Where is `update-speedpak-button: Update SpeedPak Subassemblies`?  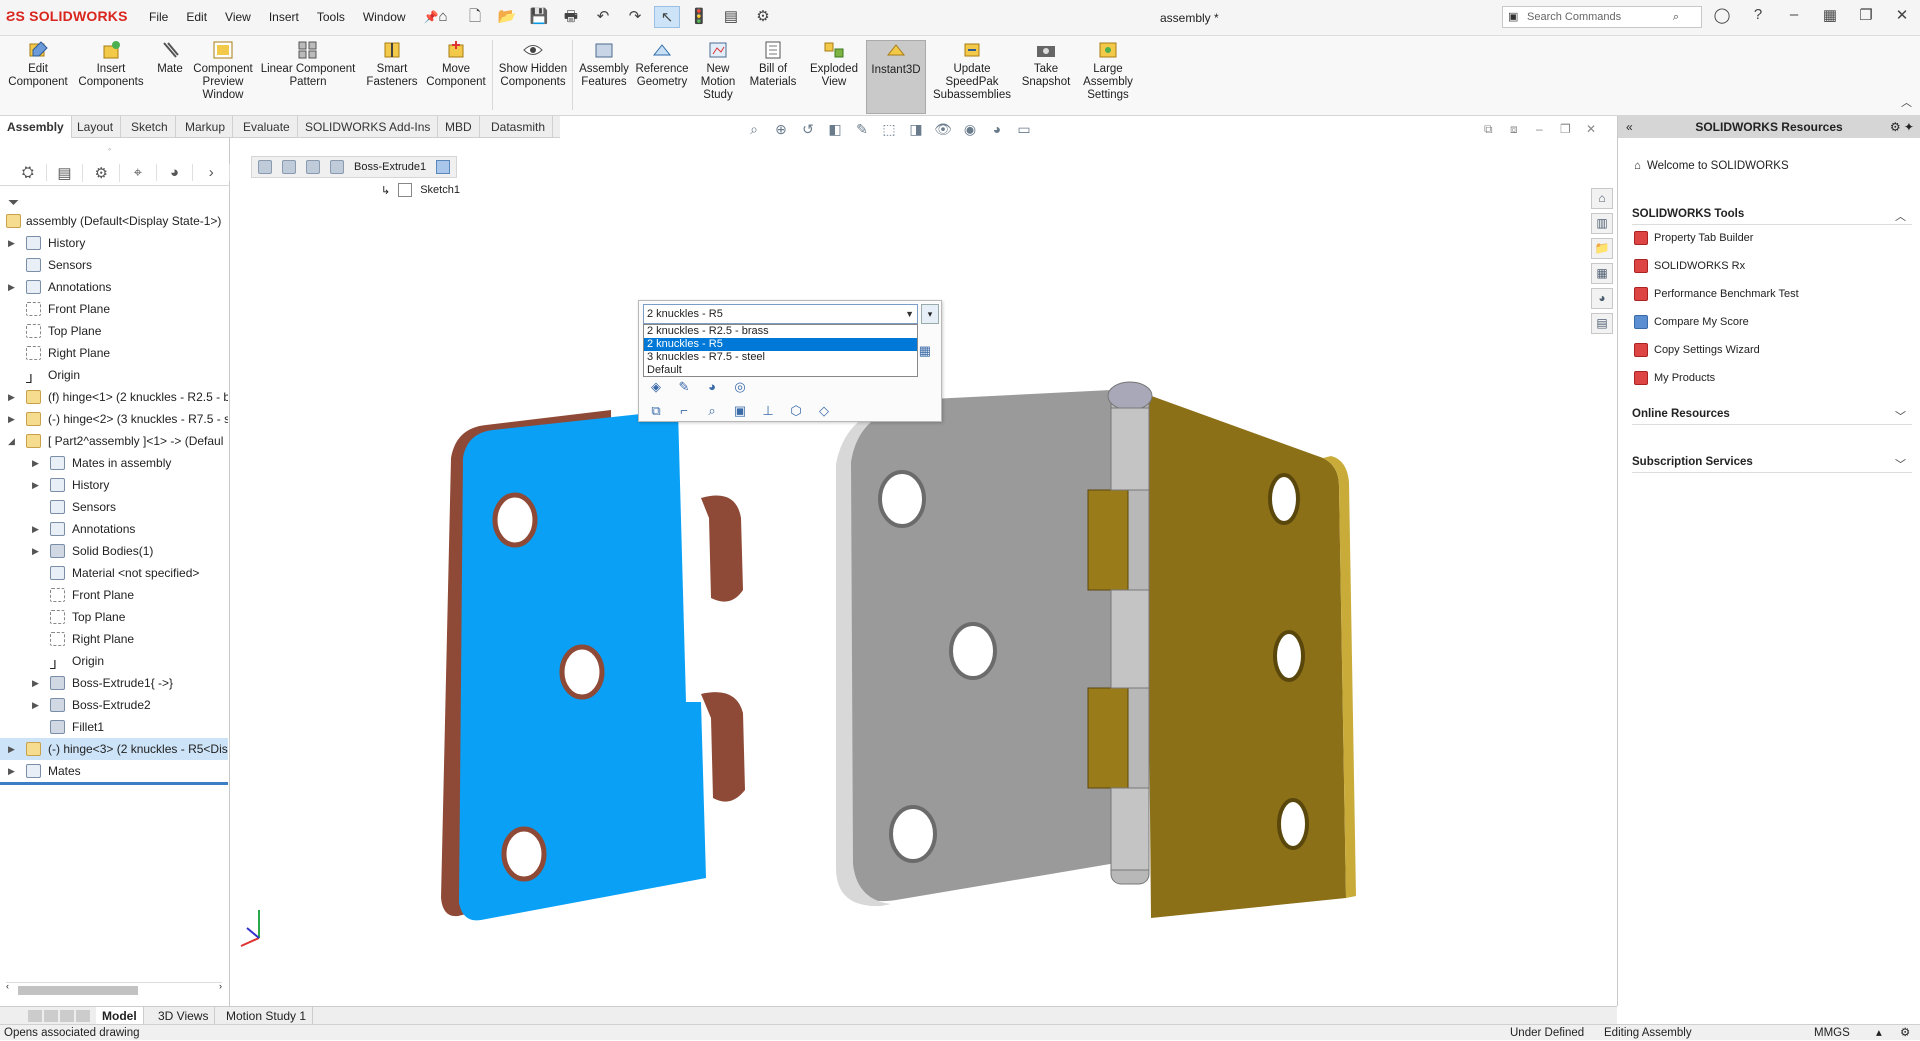
update-speedpak-button: Update SpeedPak Subassemblies is located at coordinates (972, 71).